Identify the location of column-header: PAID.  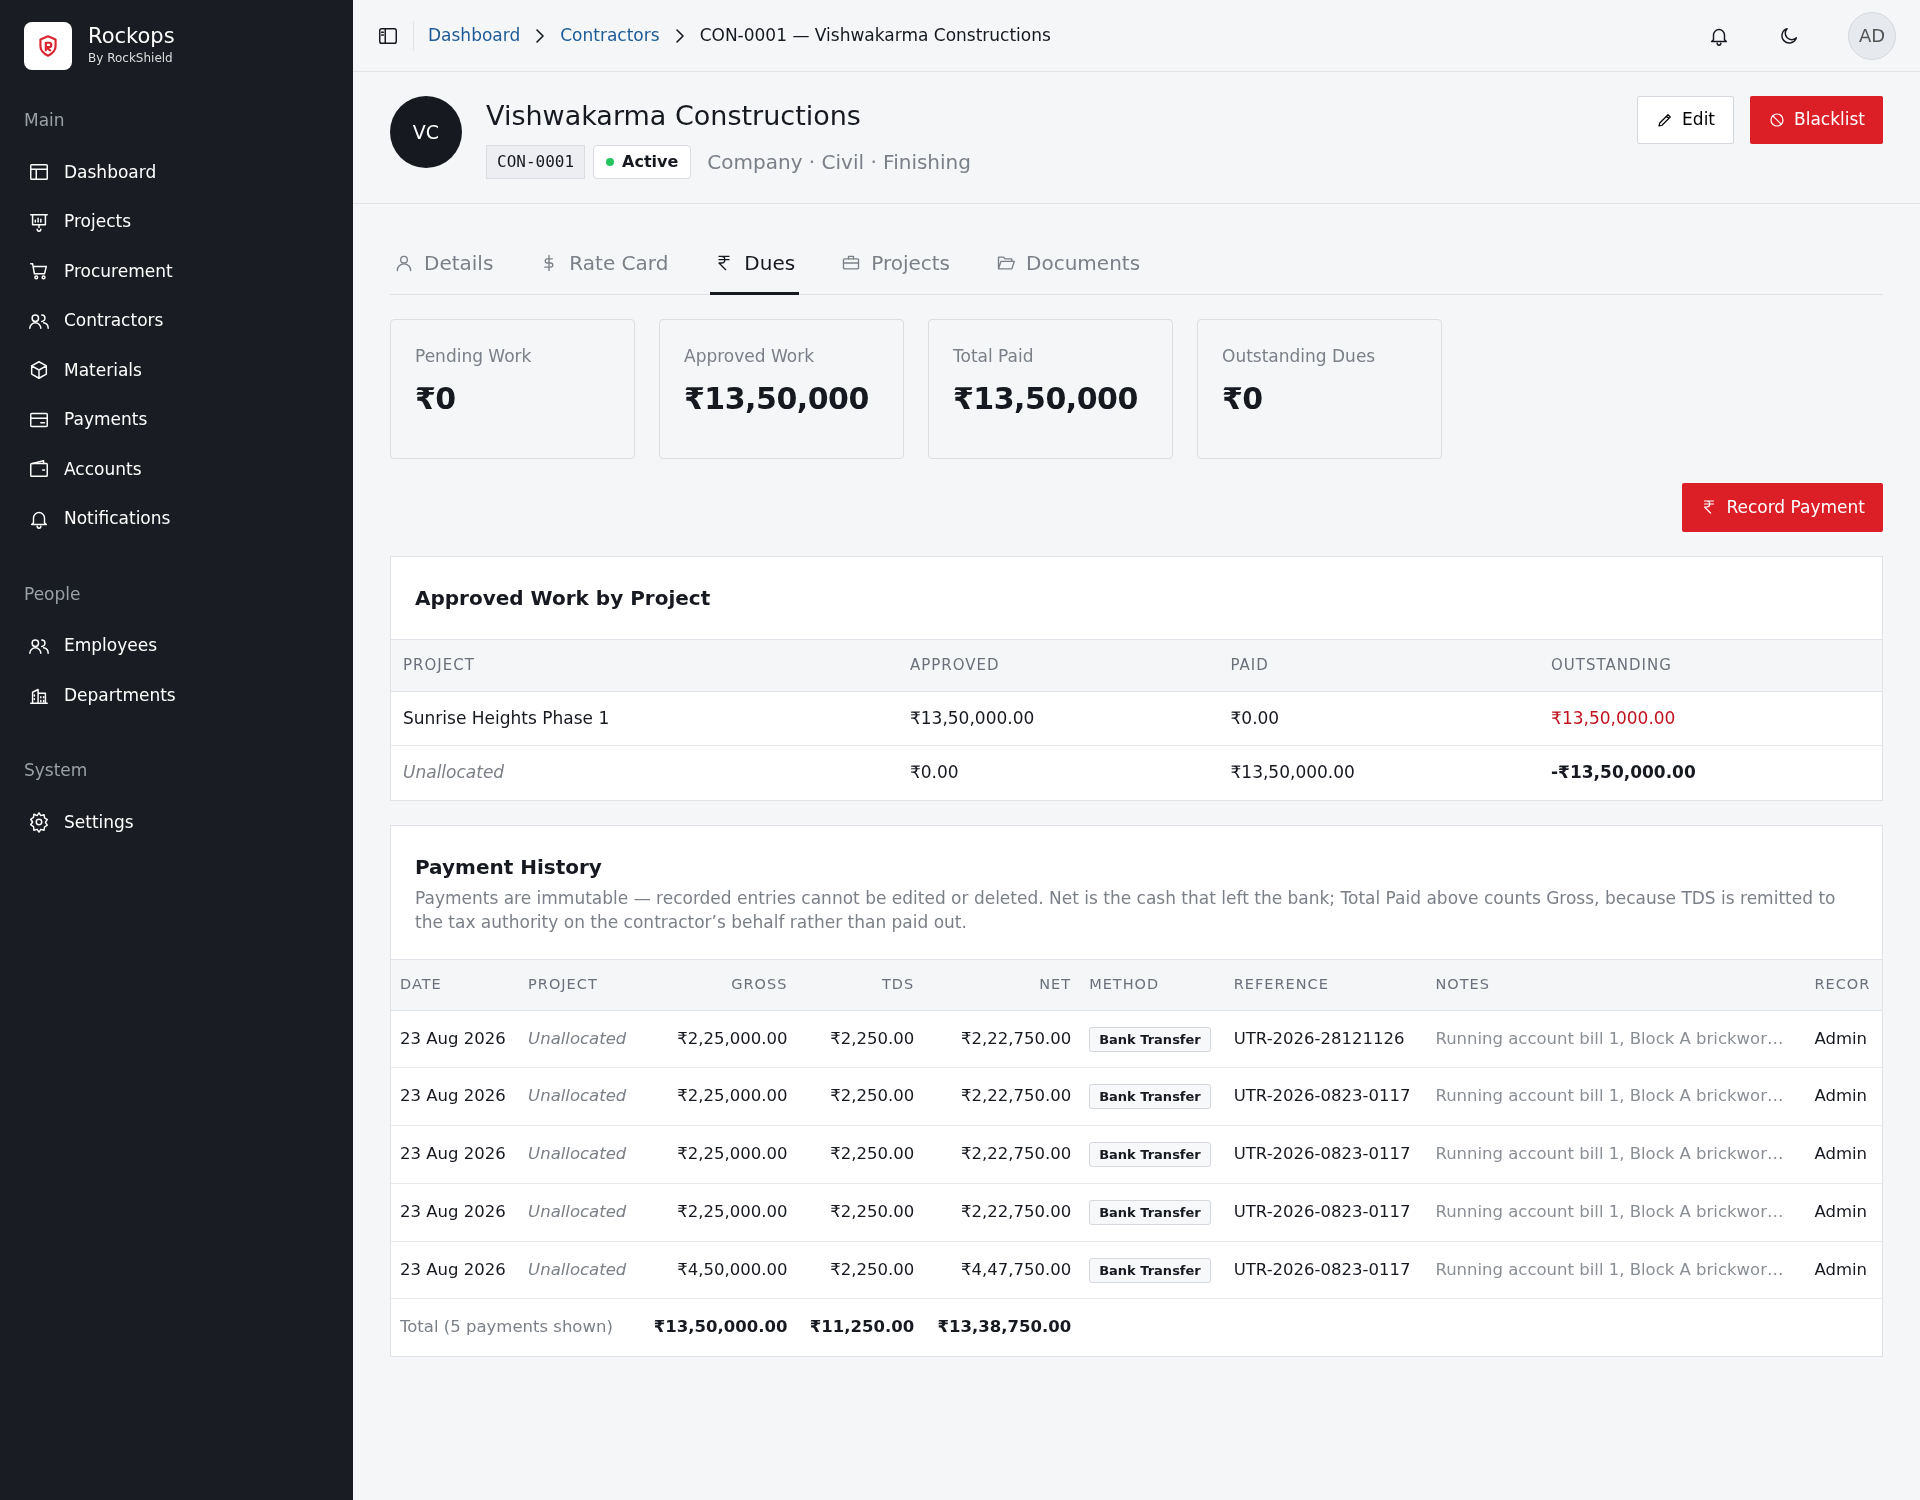
(1379, 665).